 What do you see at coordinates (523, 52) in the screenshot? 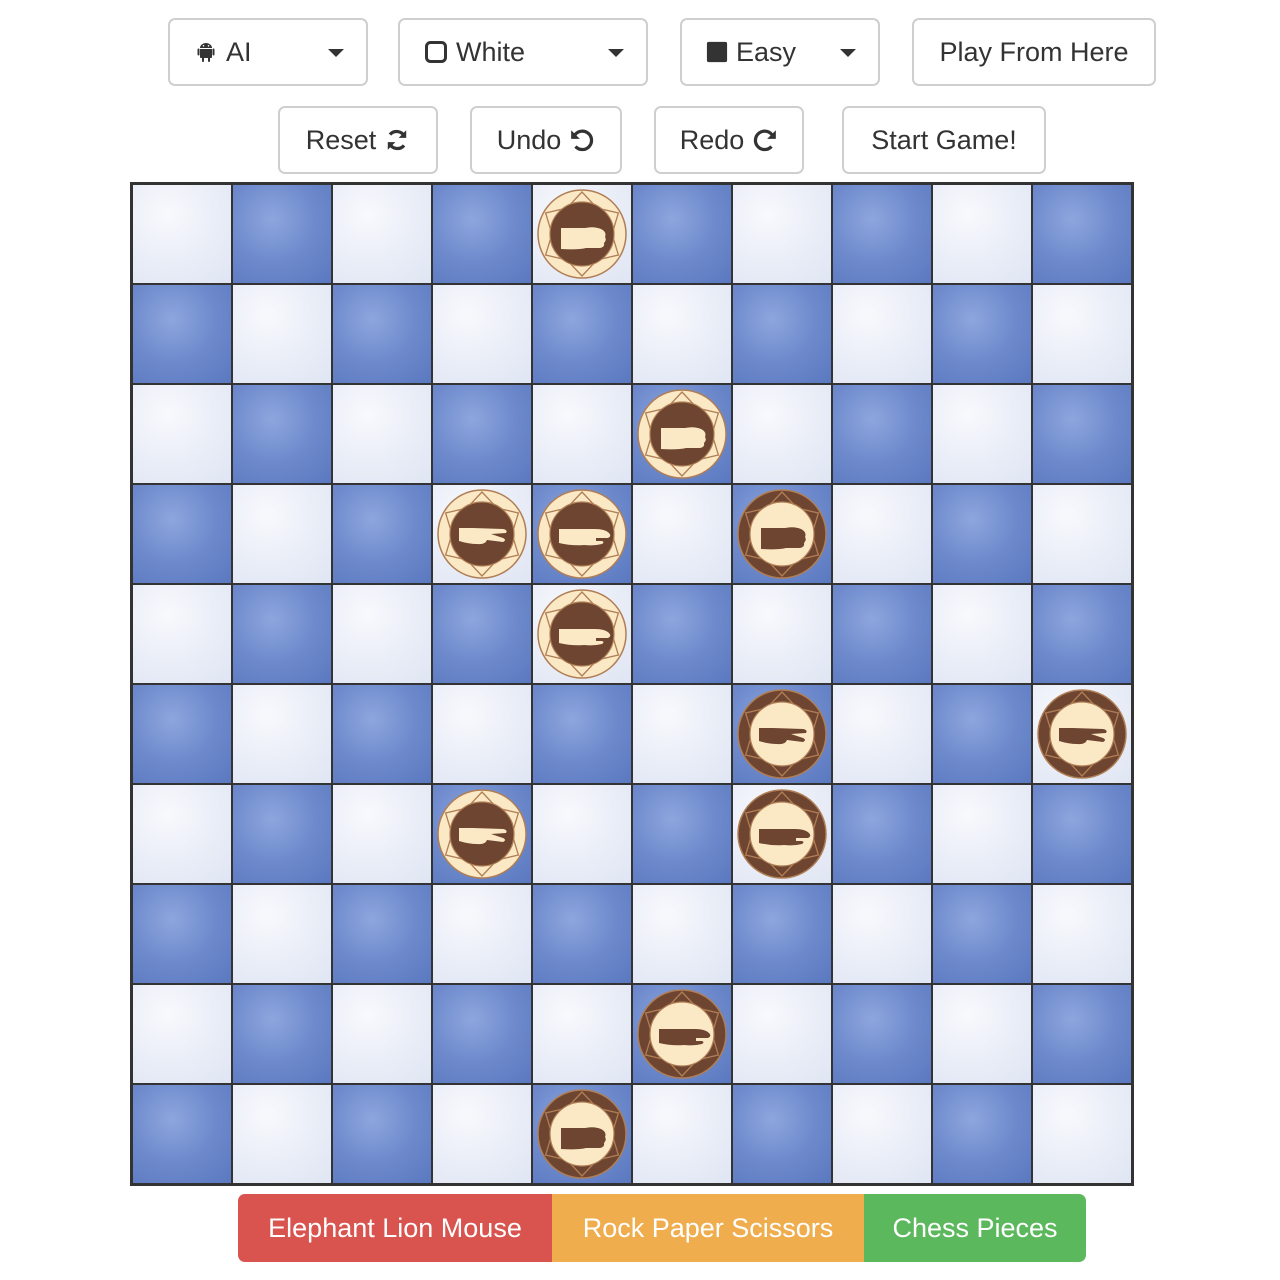
I see `color-dropdown: White` at bounding box center [523, 52].